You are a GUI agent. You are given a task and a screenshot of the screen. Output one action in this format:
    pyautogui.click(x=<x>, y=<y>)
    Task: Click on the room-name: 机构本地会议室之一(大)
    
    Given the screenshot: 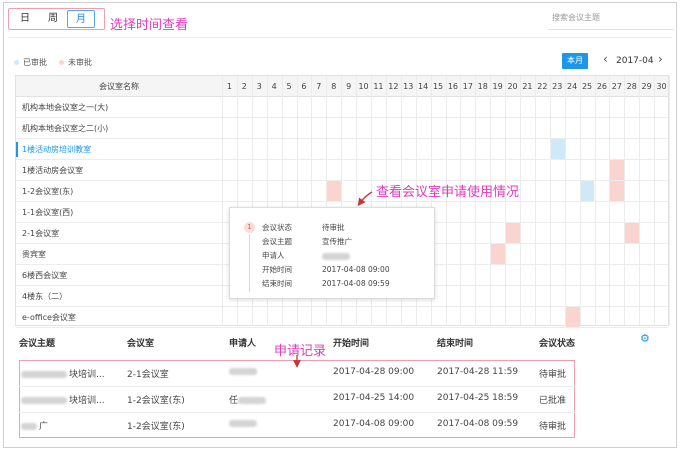 What is the action you would take?
    pyautogui.click(x=65, y=107)
    